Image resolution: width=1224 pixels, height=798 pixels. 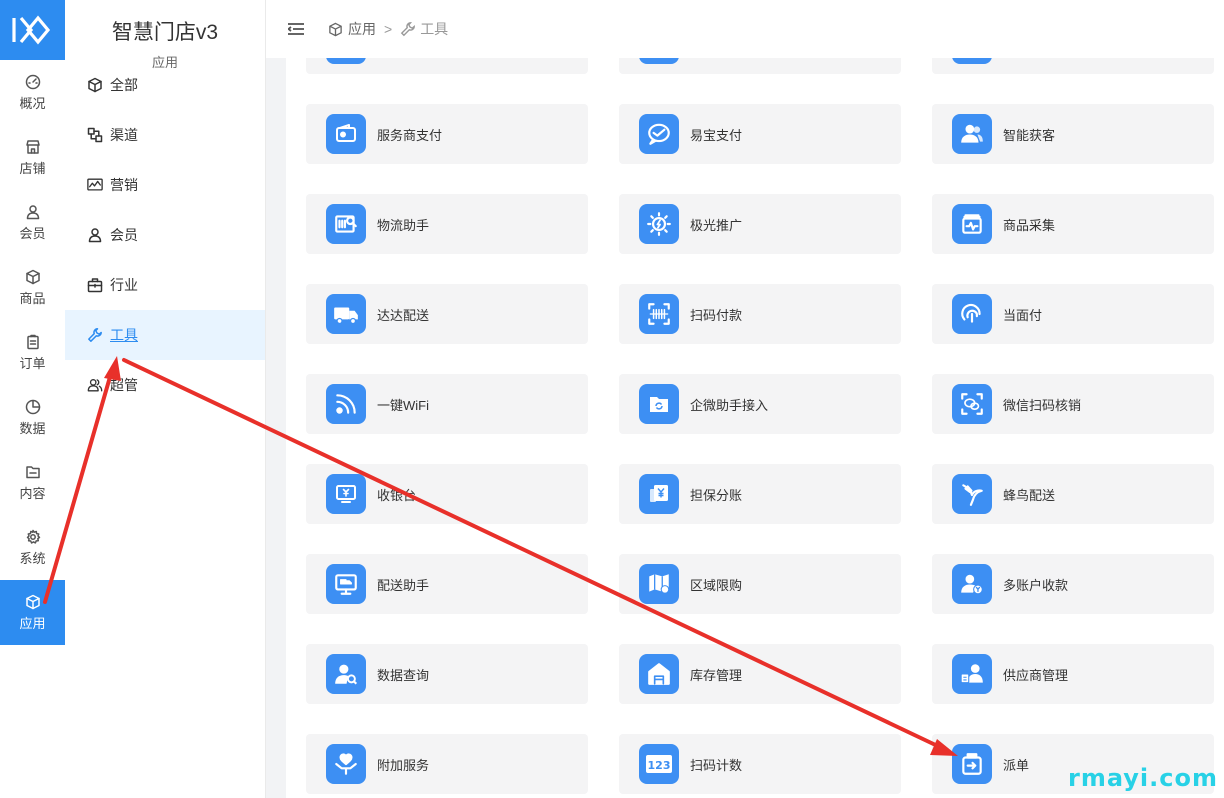 What do you see at coordinates (659, 584) in the screenshot?
I see `map-icon` at bounding box center [659, 584].